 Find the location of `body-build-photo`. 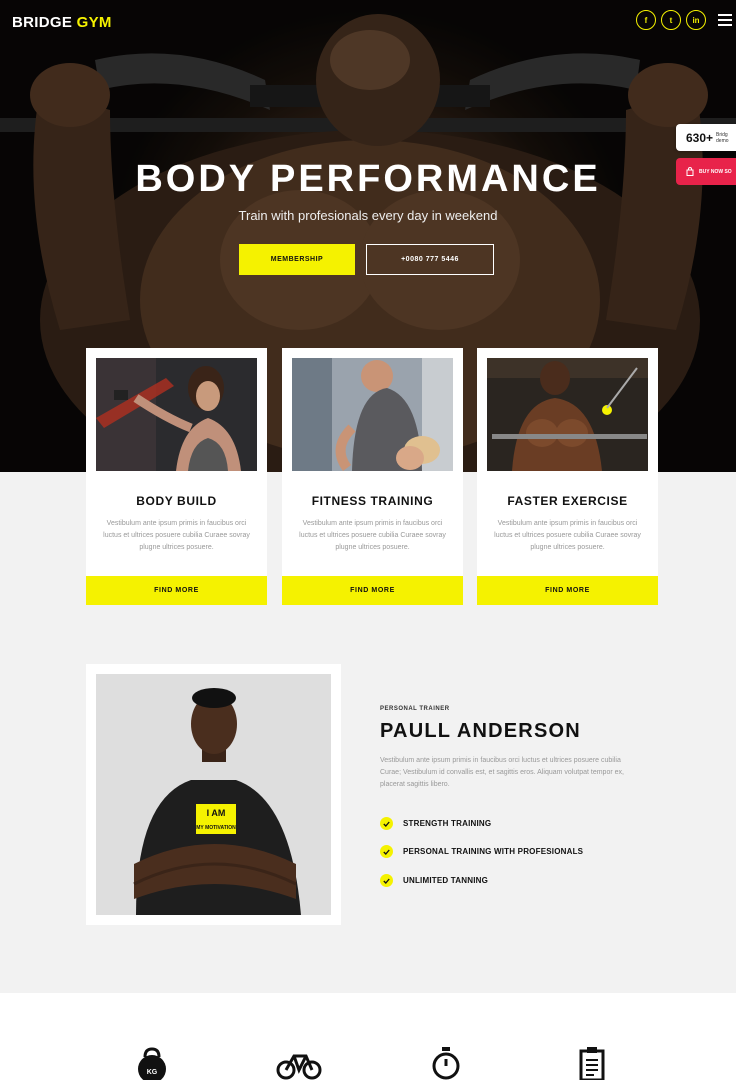

body-build-photo is located at coordinates (176, 414).